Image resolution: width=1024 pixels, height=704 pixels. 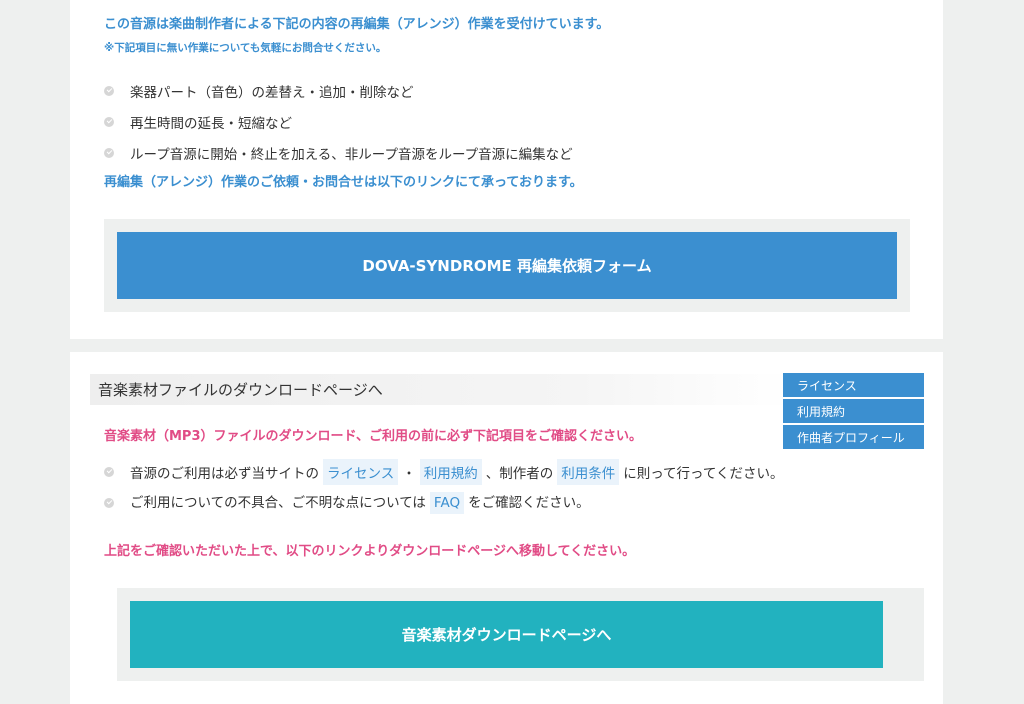 What do you see at coordinates (450, 472) in the screenshot?
I see `terms-link: 利用規約` at bounding box center [450, 472].